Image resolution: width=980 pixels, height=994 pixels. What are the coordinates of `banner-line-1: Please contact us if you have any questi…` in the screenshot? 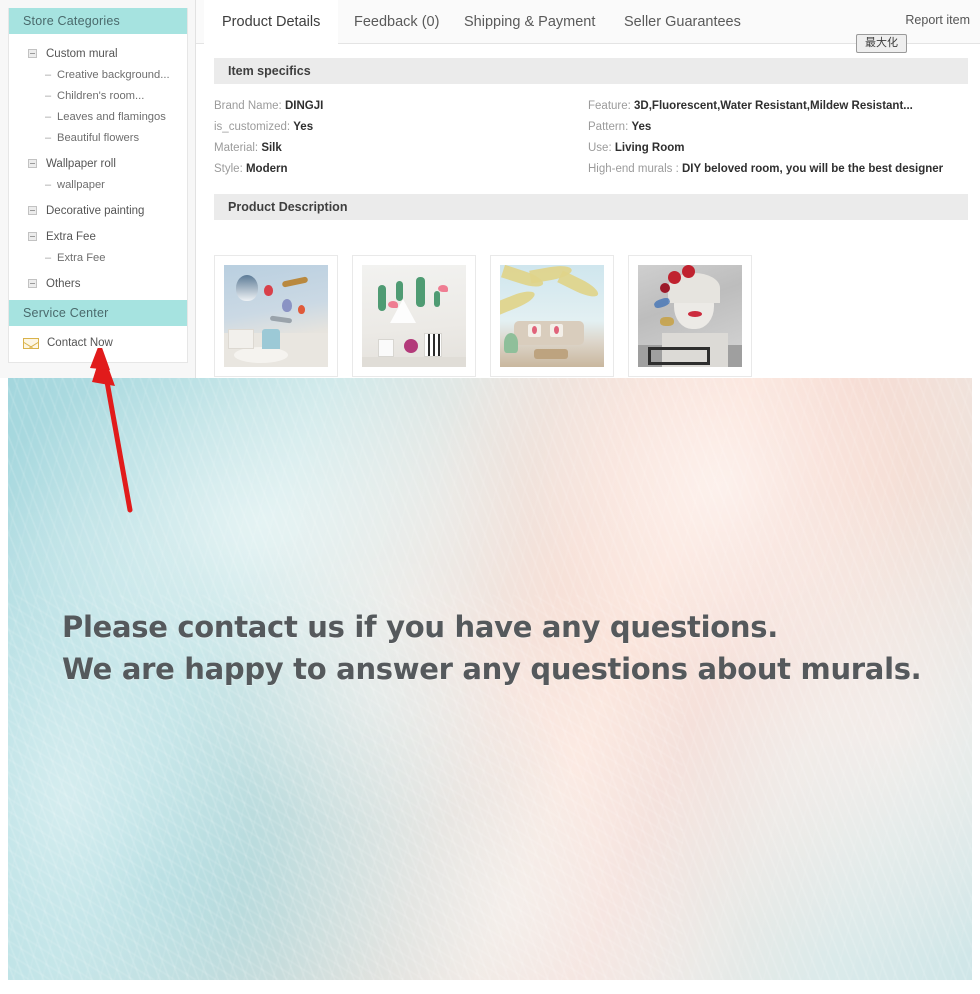 It's located at (420, 627).